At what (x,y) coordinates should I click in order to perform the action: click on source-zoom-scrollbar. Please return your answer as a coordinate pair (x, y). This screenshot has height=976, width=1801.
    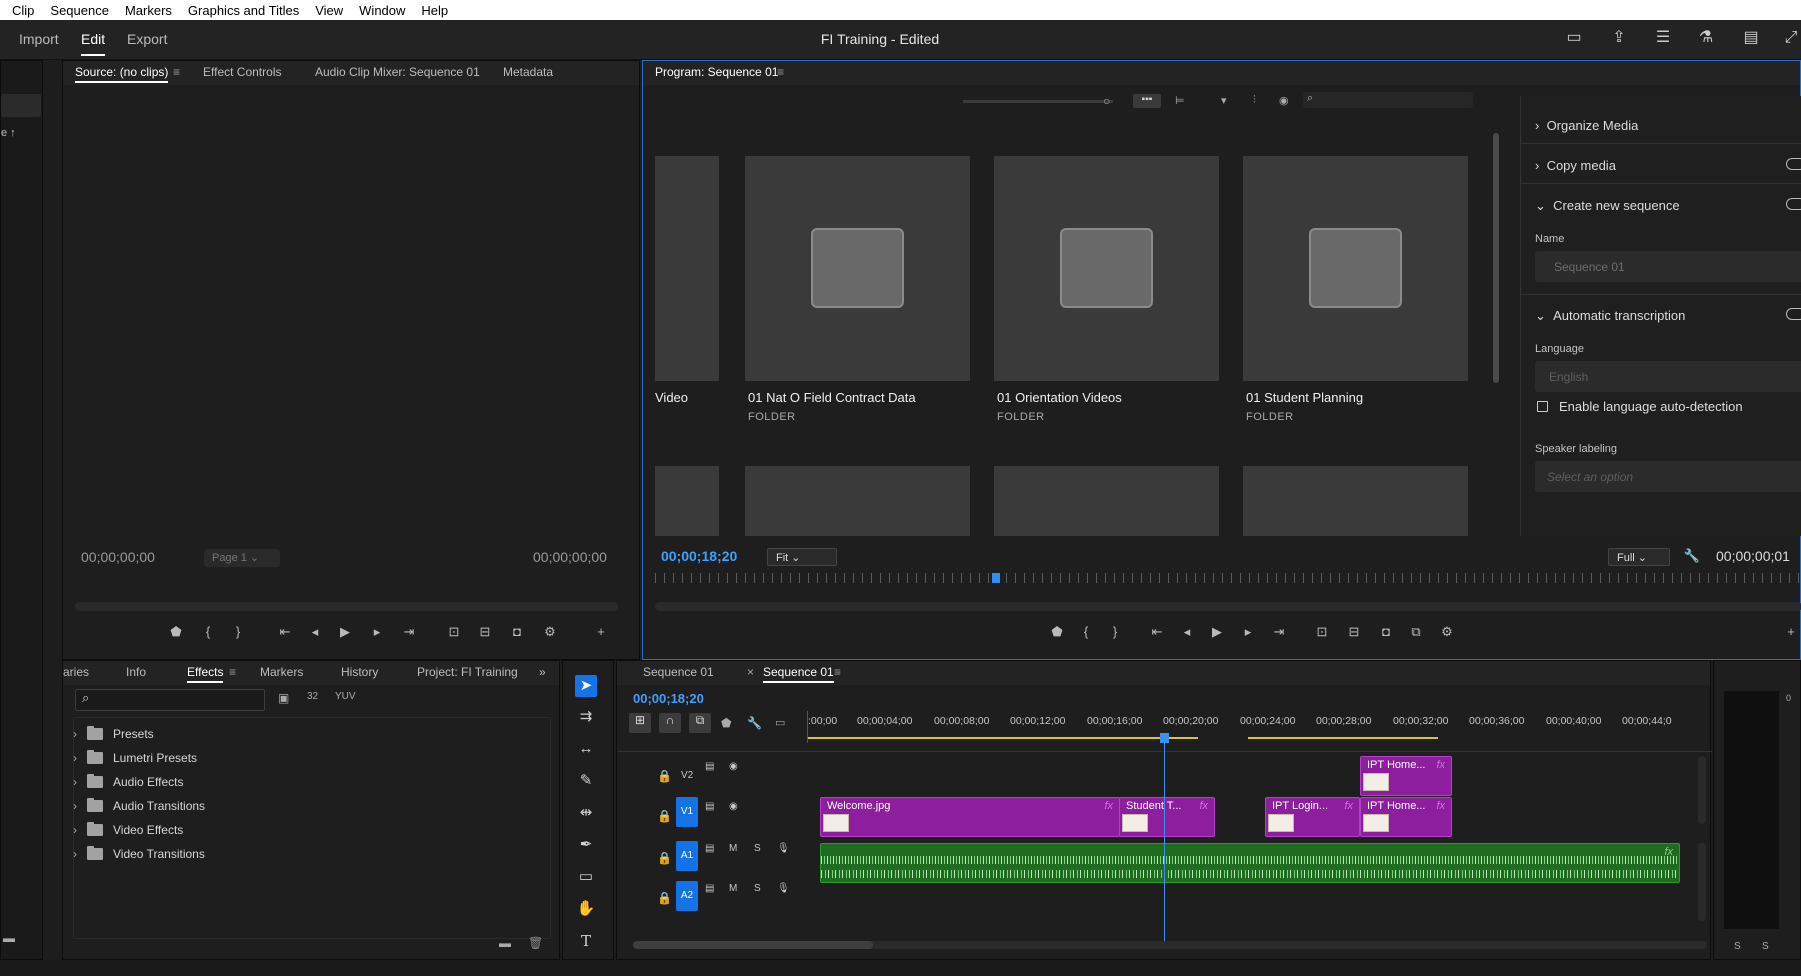
    Looking at the image, I should click on (346, 606).